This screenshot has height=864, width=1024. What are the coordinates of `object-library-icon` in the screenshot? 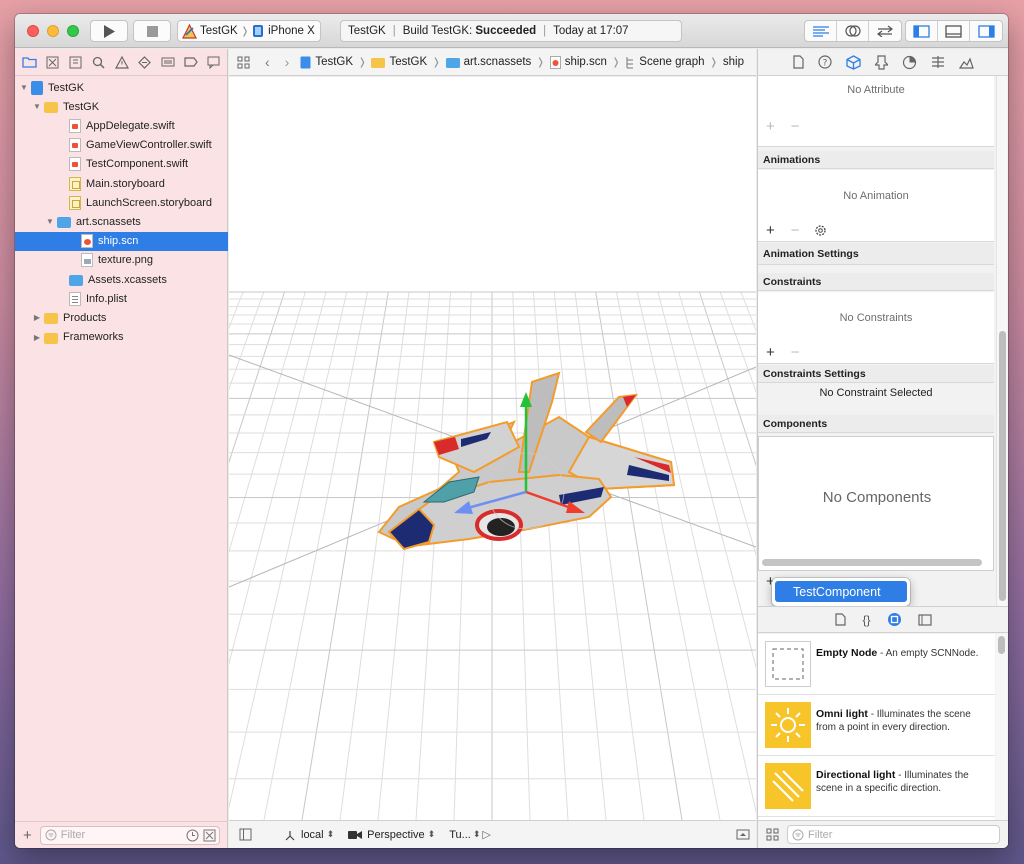 It's located at (894, 619).